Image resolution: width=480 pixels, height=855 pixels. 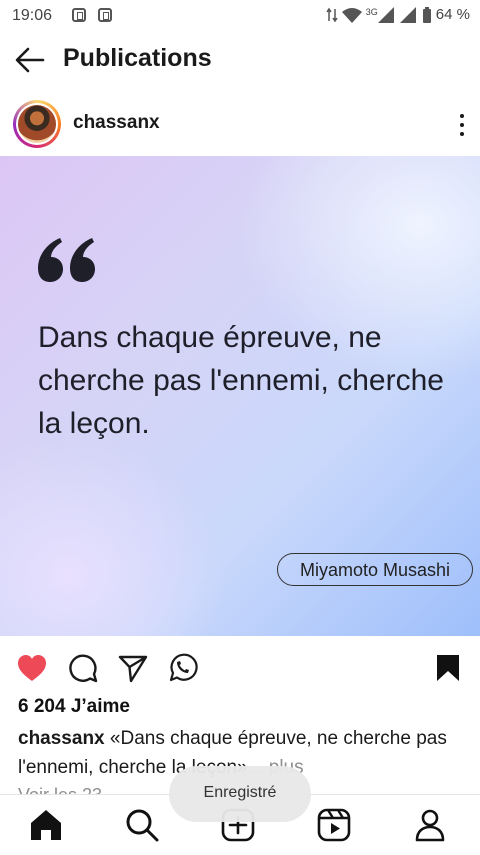 I want to click on quote-author: Miyamoto Musashi, so click(x=375, y=570).